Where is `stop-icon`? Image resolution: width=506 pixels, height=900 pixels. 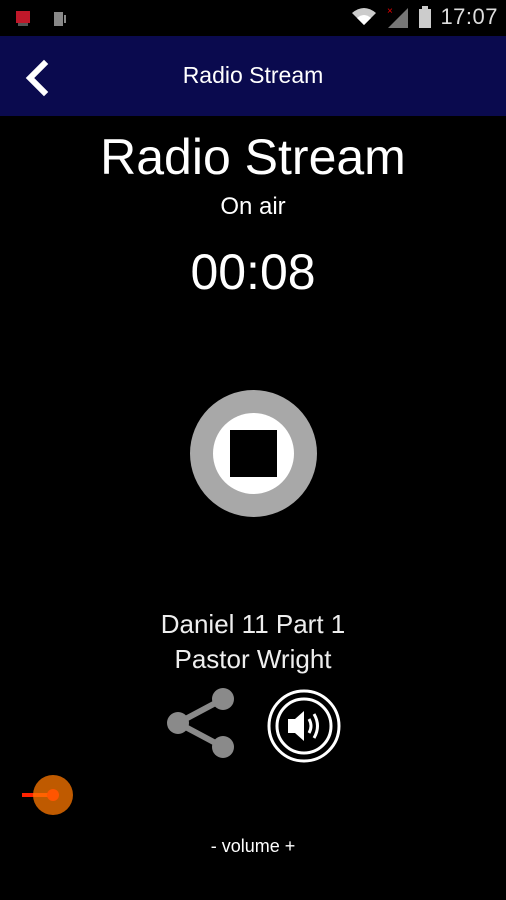
stop-icon is located at coordinates (253, 453).